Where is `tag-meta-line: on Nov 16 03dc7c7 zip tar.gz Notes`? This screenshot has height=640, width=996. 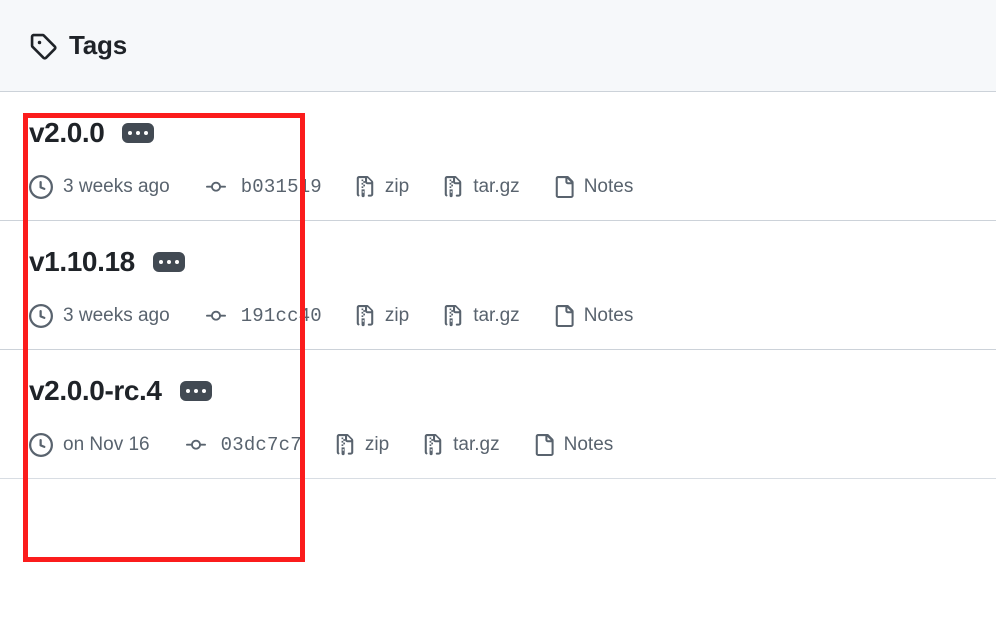
tag-meta-line: on Nov 16 03dc7c7 zip tar.gz Notes is located at coordinates (512, 445).